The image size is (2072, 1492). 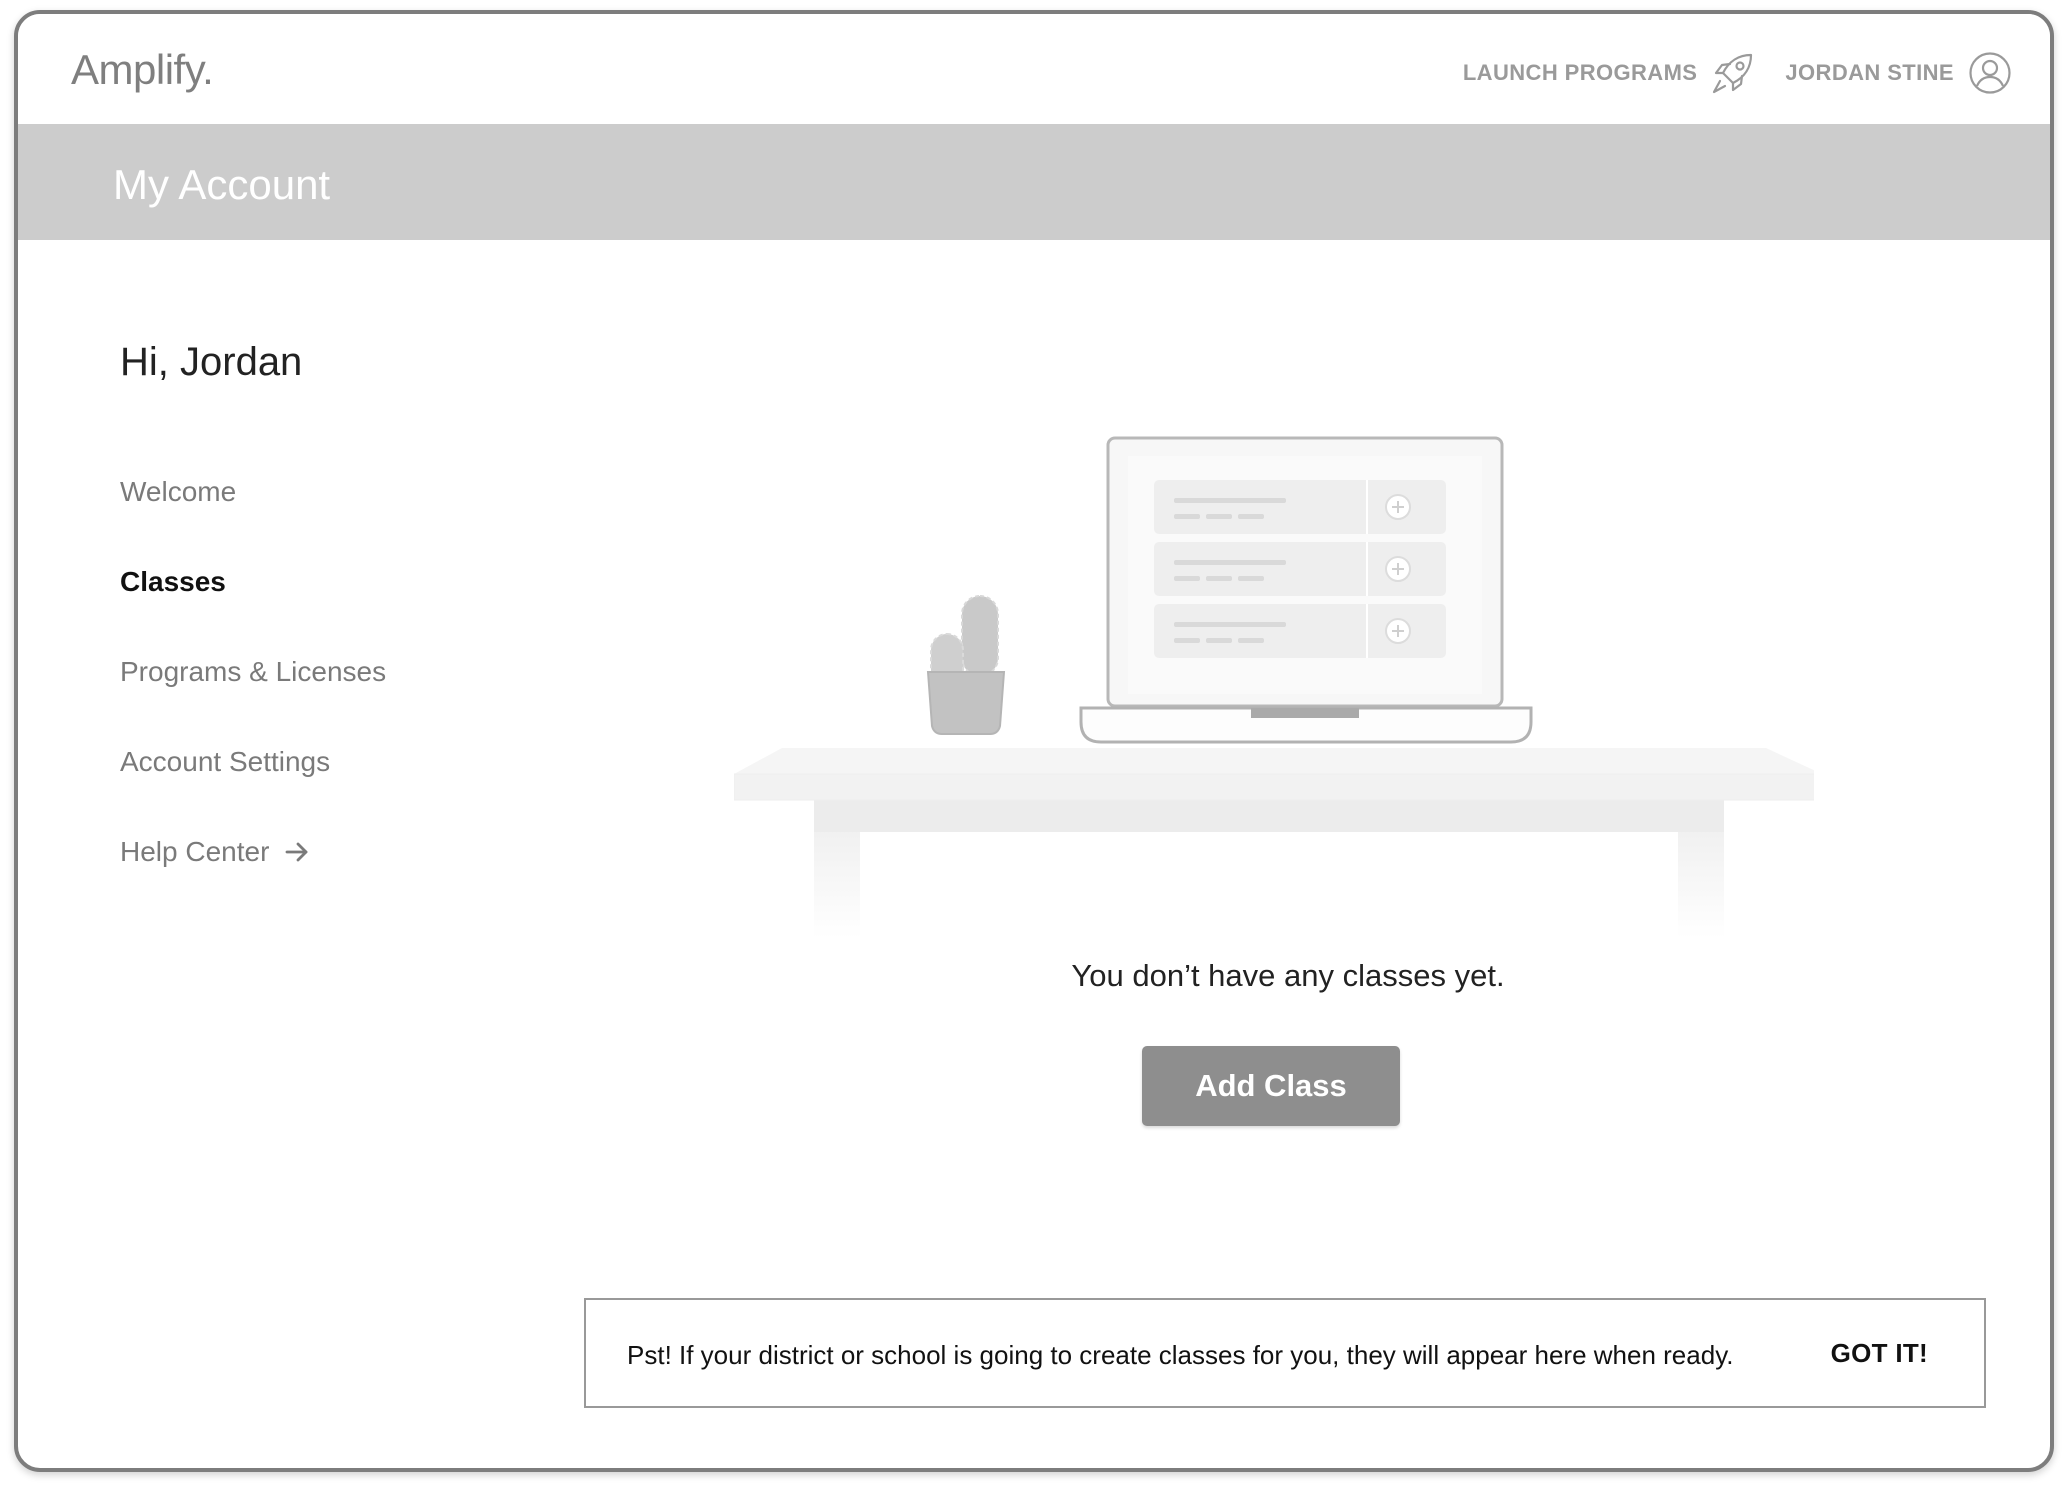 I want to click on sidebar-item-label: Programs & Licenses, so click(x=253, y=671).